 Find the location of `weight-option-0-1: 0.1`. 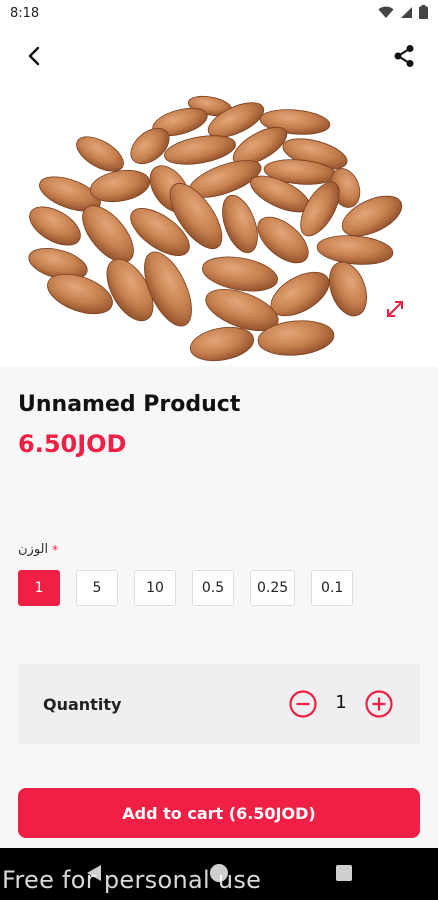

weight-option-0-1: 0.1 is located at coordinates (332, 588).